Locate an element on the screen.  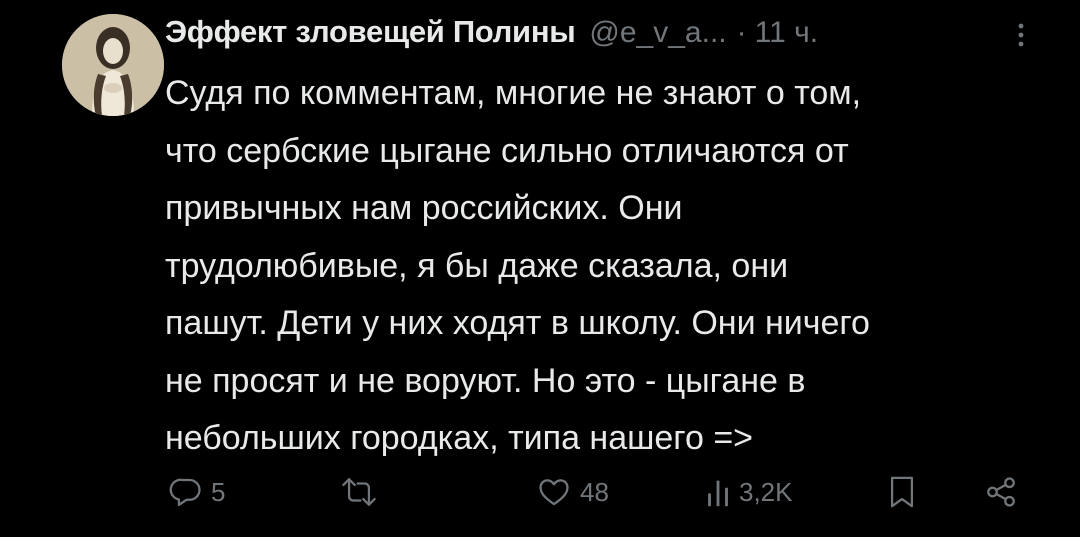
bookmark-button is located at coordinates (902, 492).